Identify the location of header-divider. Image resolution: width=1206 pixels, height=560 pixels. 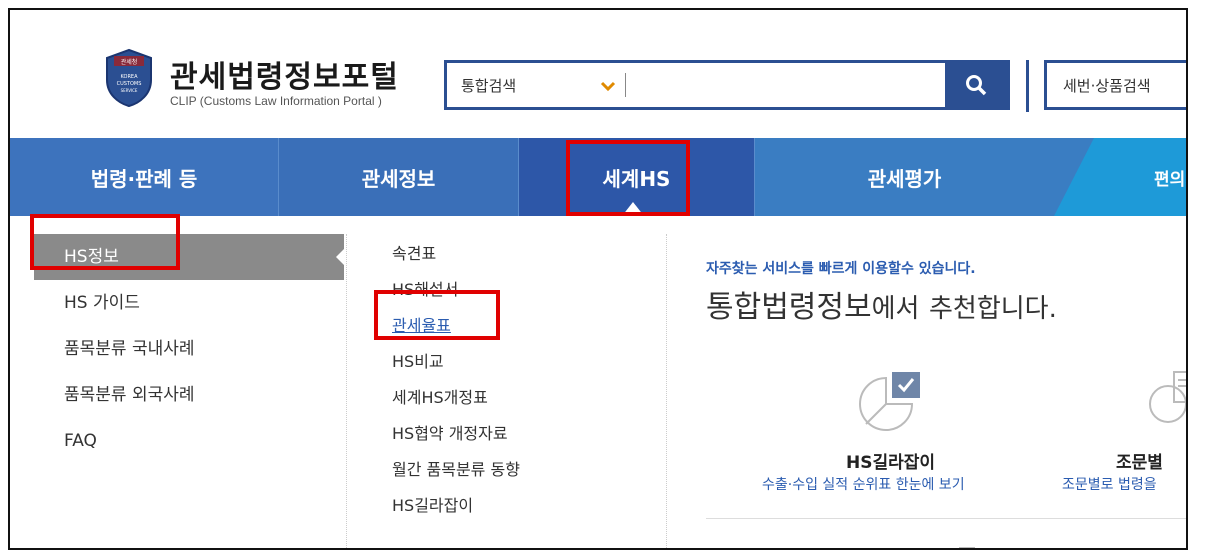
(1027, 86).